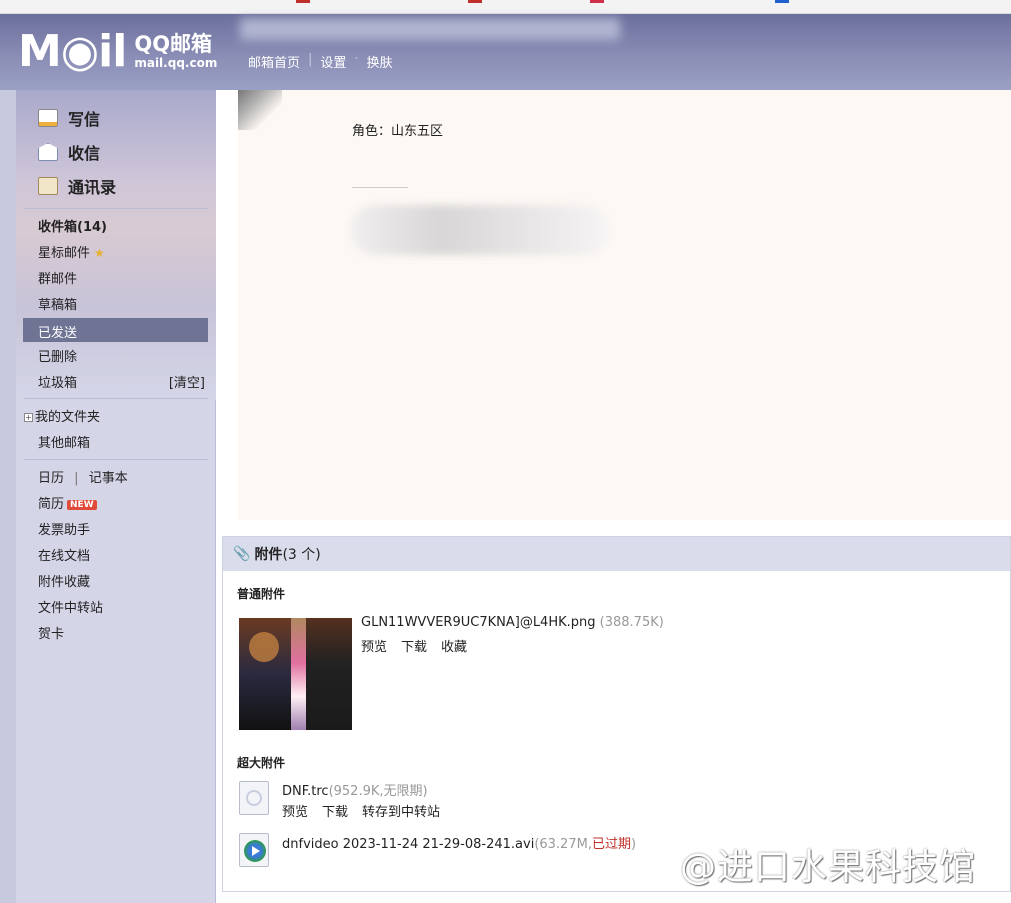  What do you see at coordinates (305, 791) in the screenshot?
I see `attachment-name: DNF.trc` at bounding box center [305, 791].